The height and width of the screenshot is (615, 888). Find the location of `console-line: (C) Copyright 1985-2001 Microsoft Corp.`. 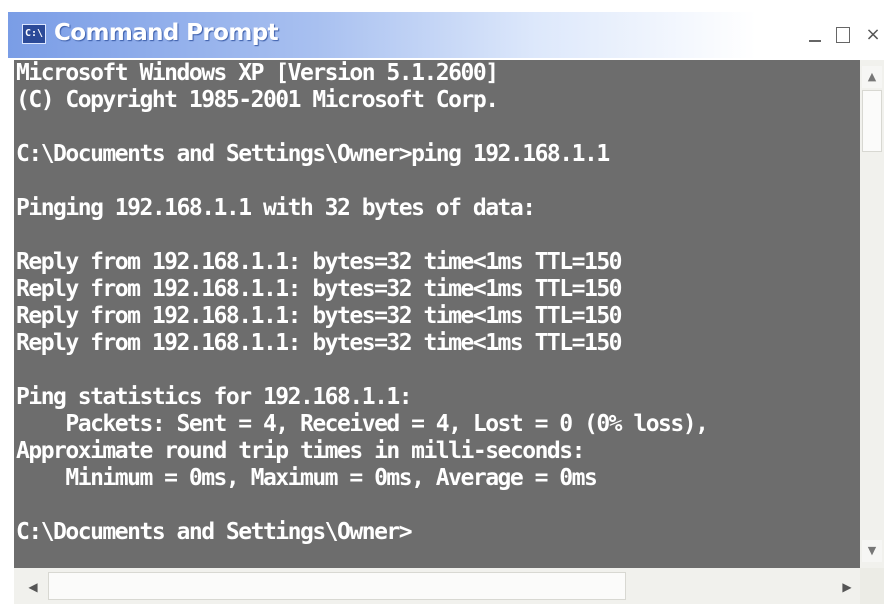

console-line: (C) Copyright 1985-2001 Microsoft Corp. is located at coordinates (257, 100).